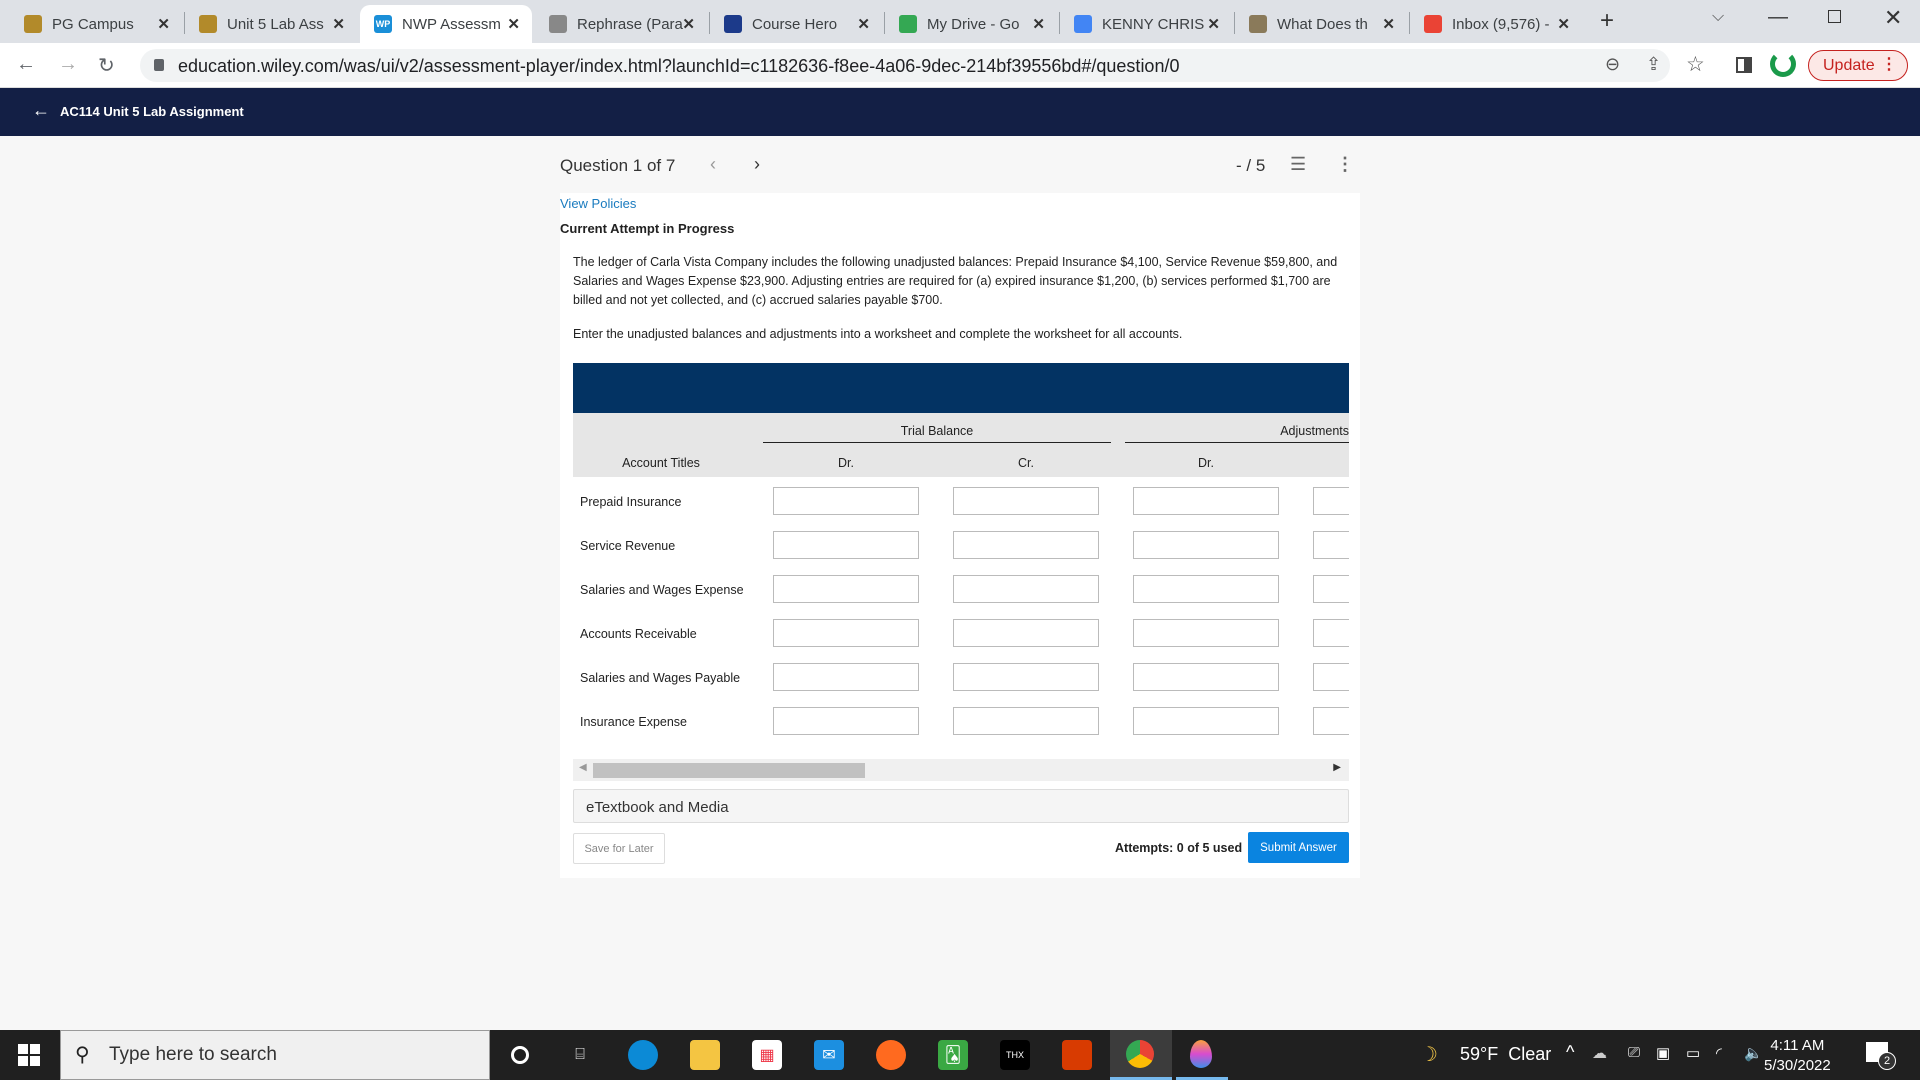 Image resolution: width=1920 pixels, height=1080 pixels. What do you see at coordinates (275, 1055) in the screenshot?
I see `taskbar-search: ⚲ Type here to search` at bounding box center [275, 1055].